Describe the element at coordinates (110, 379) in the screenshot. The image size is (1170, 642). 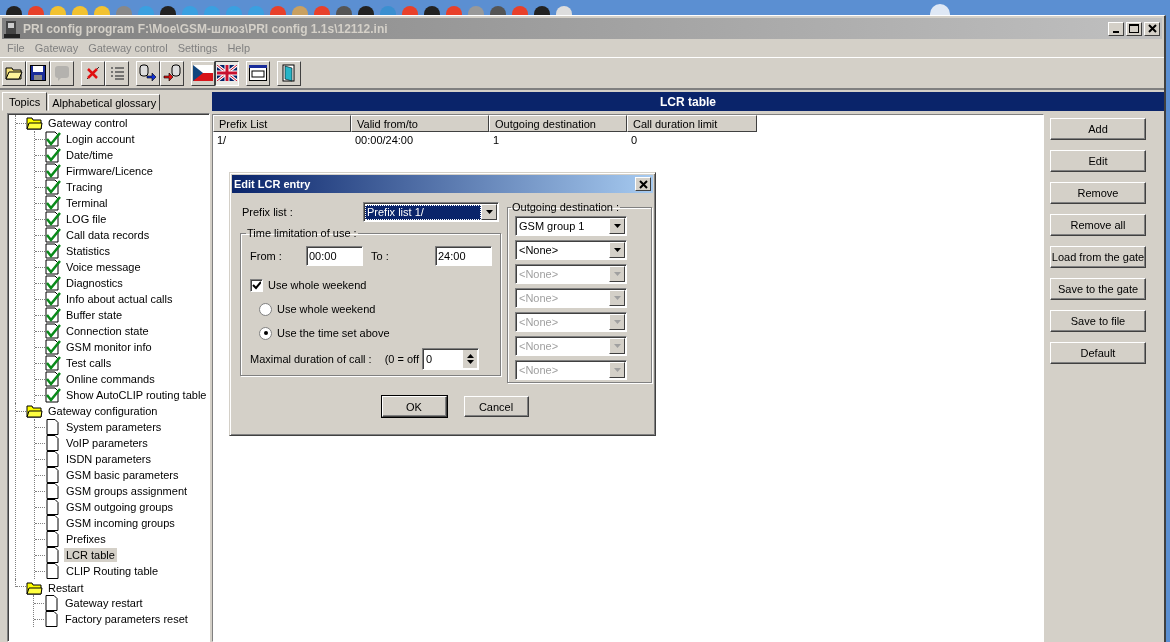
I see `tree-item: Online commands` at that location.